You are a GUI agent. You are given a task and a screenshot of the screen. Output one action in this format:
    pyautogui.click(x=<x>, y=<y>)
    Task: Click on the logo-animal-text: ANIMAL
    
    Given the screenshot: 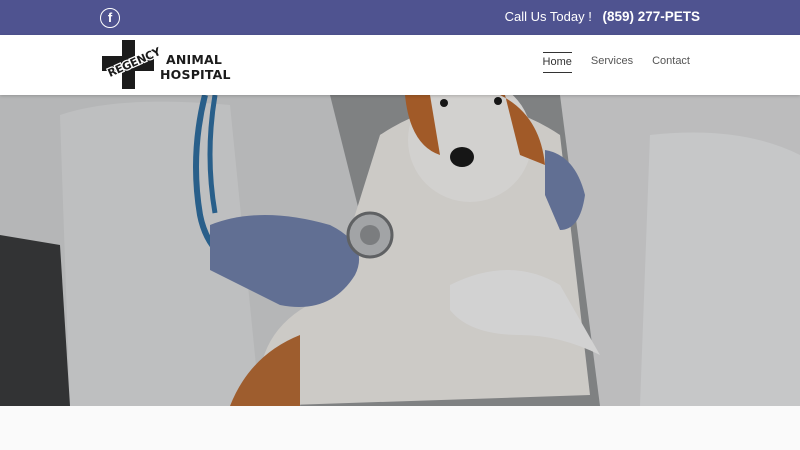 What is the action you would take?
    pyautogui.click(x=194, y=59)
    